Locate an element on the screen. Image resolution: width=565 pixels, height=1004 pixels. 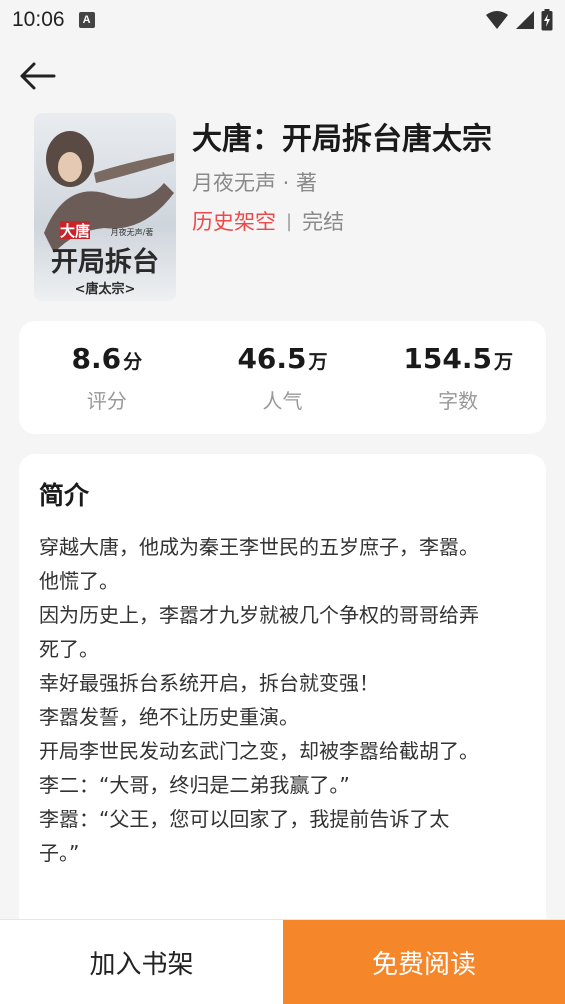
stat-label: 字数 is located at coordinates (458, 400).